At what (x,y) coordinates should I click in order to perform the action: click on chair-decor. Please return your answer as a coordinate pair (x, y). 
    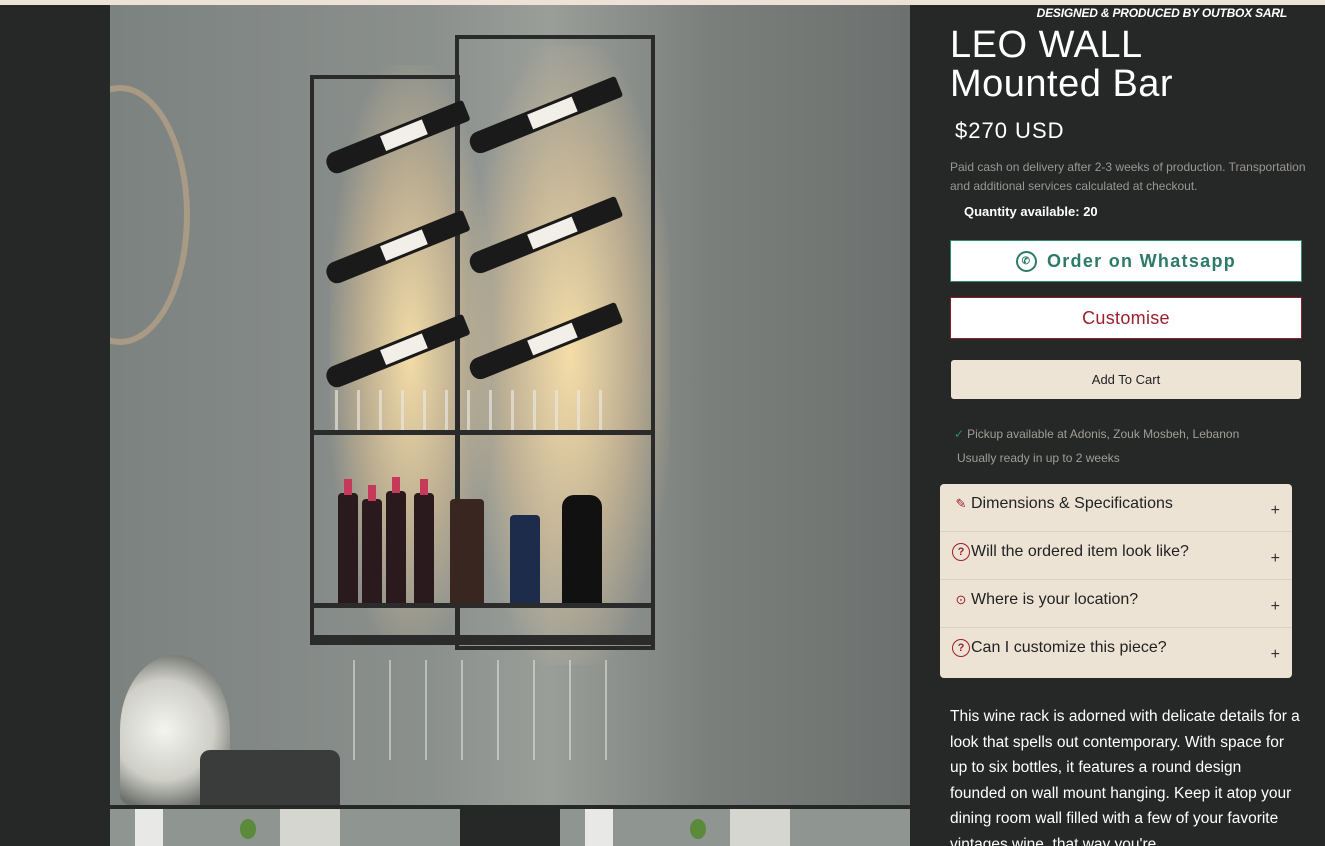
    Looking at the image, I should click on (270, 777).